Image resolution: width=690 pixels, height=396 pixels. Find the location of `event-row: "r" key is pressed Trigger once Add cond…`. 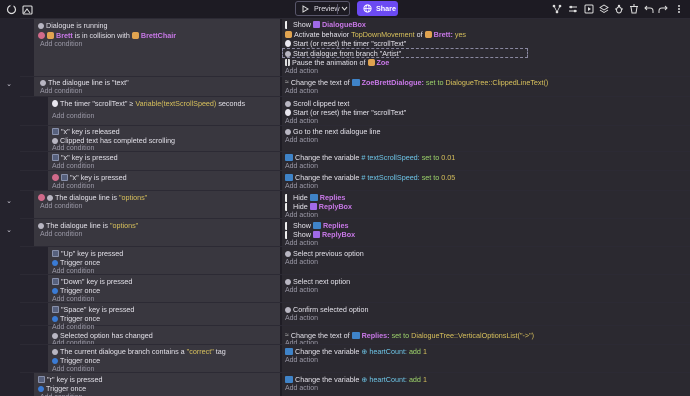

event-row: "r" key is pressed Trigger once Add cond… is located at coordinates (355, 384).